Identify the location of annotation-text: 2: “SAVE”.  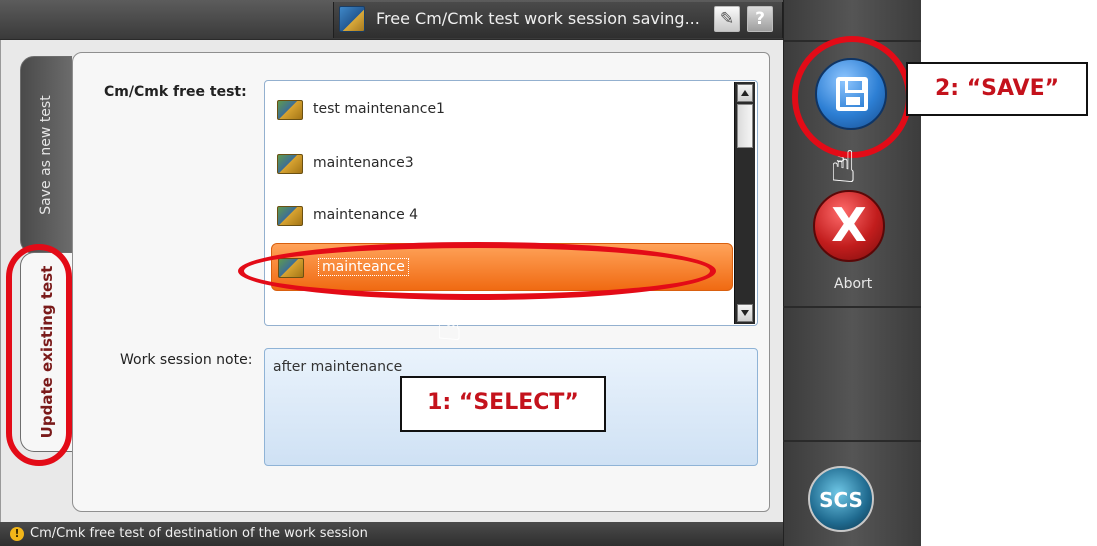
(997, 88).